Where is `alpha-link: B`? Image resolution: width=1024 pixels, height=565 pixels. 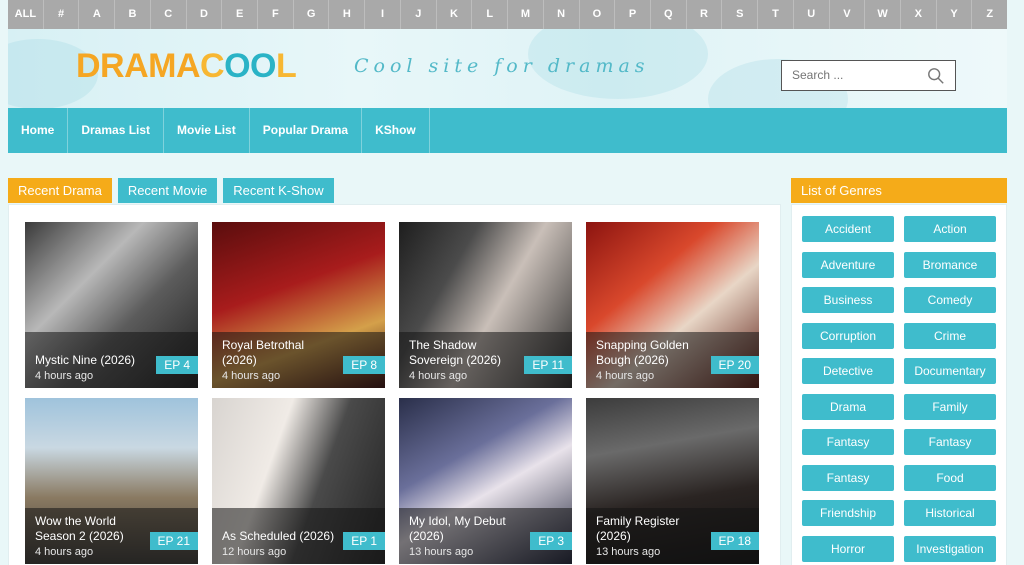 alpha-link: B is located at coordinates (133, 14).